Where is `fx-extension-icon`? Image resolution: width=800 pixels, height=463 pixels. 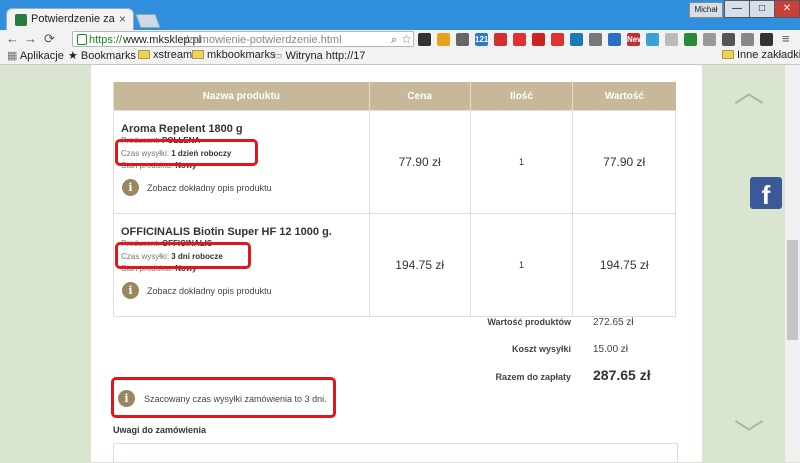 fx-extension-icon is located at coordinates (728, 39).